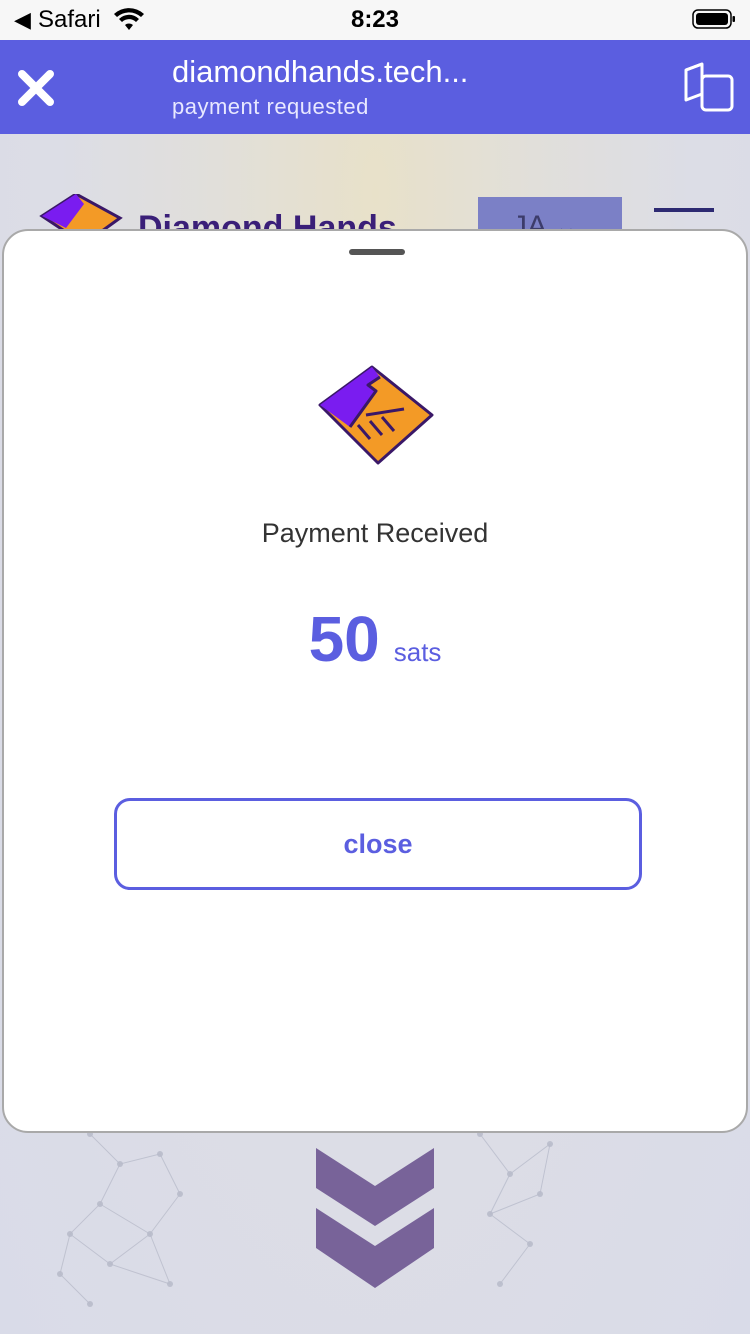 The image size is (750, 1334). I want to click on copy-icon, so click(709, 87).